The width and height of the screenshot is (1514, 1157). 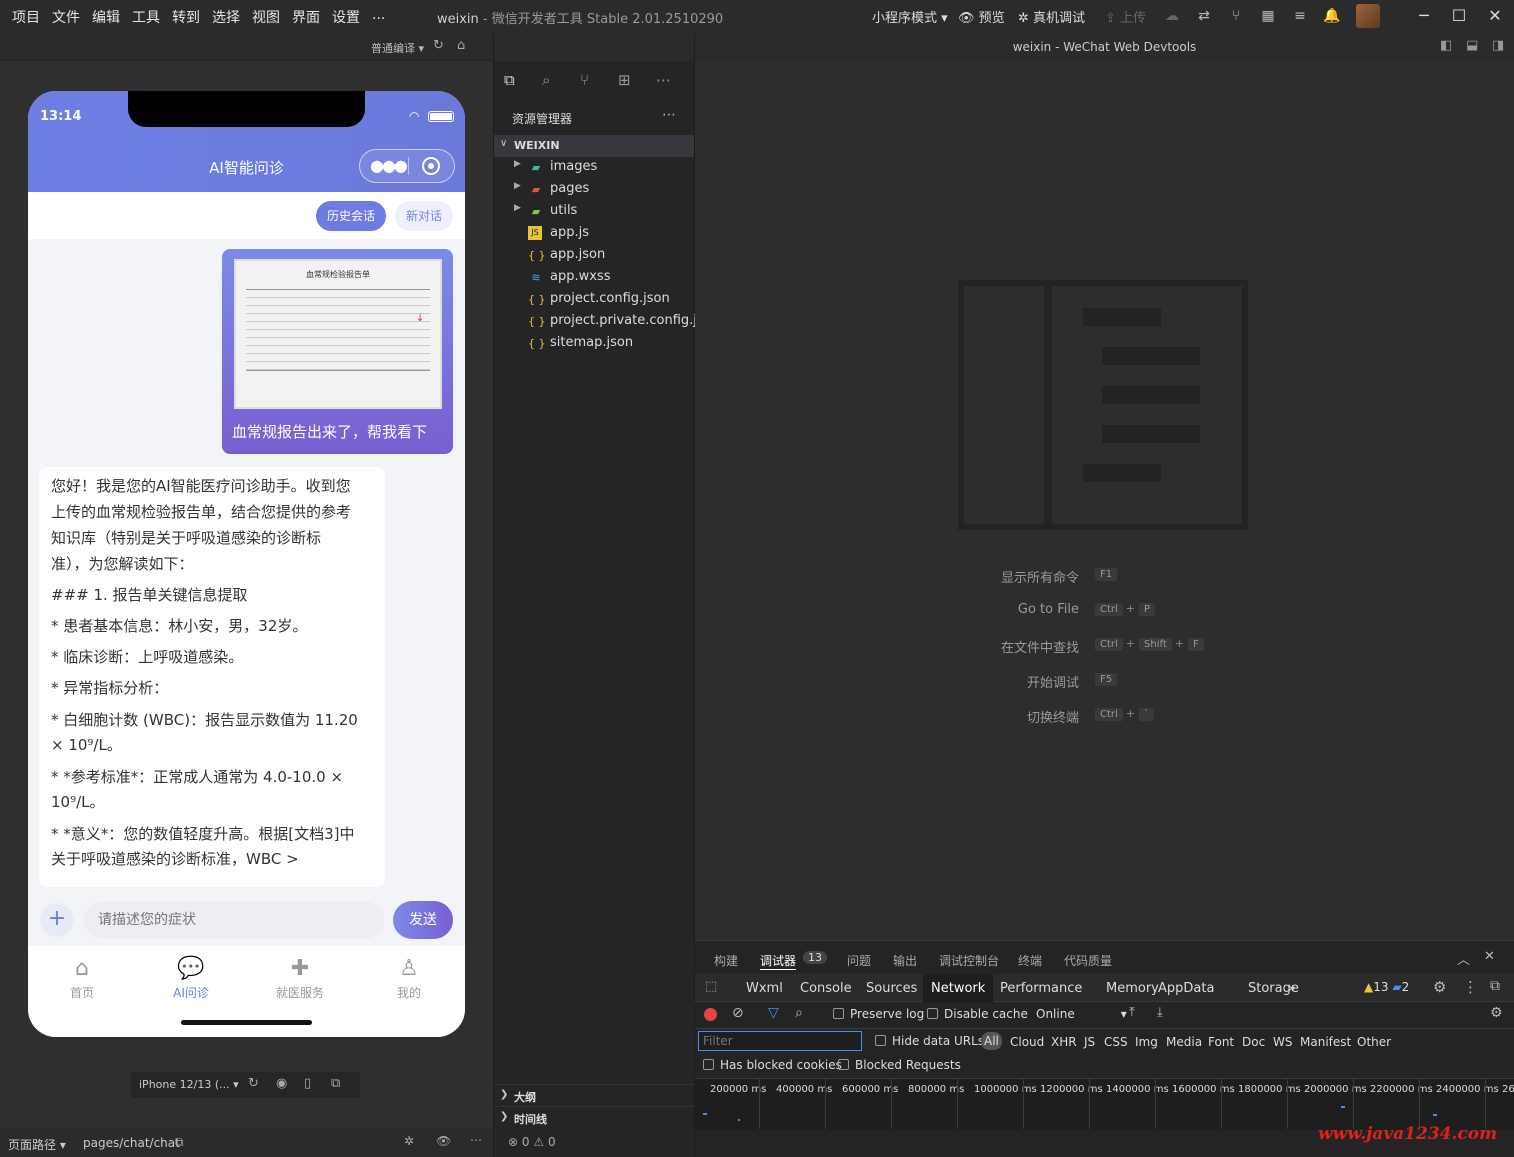 What do you see at coordinates (594, 278) in the screenshot?
I see `tree-item-css: ≋ app.wxss` at bounding box center [594, 278].